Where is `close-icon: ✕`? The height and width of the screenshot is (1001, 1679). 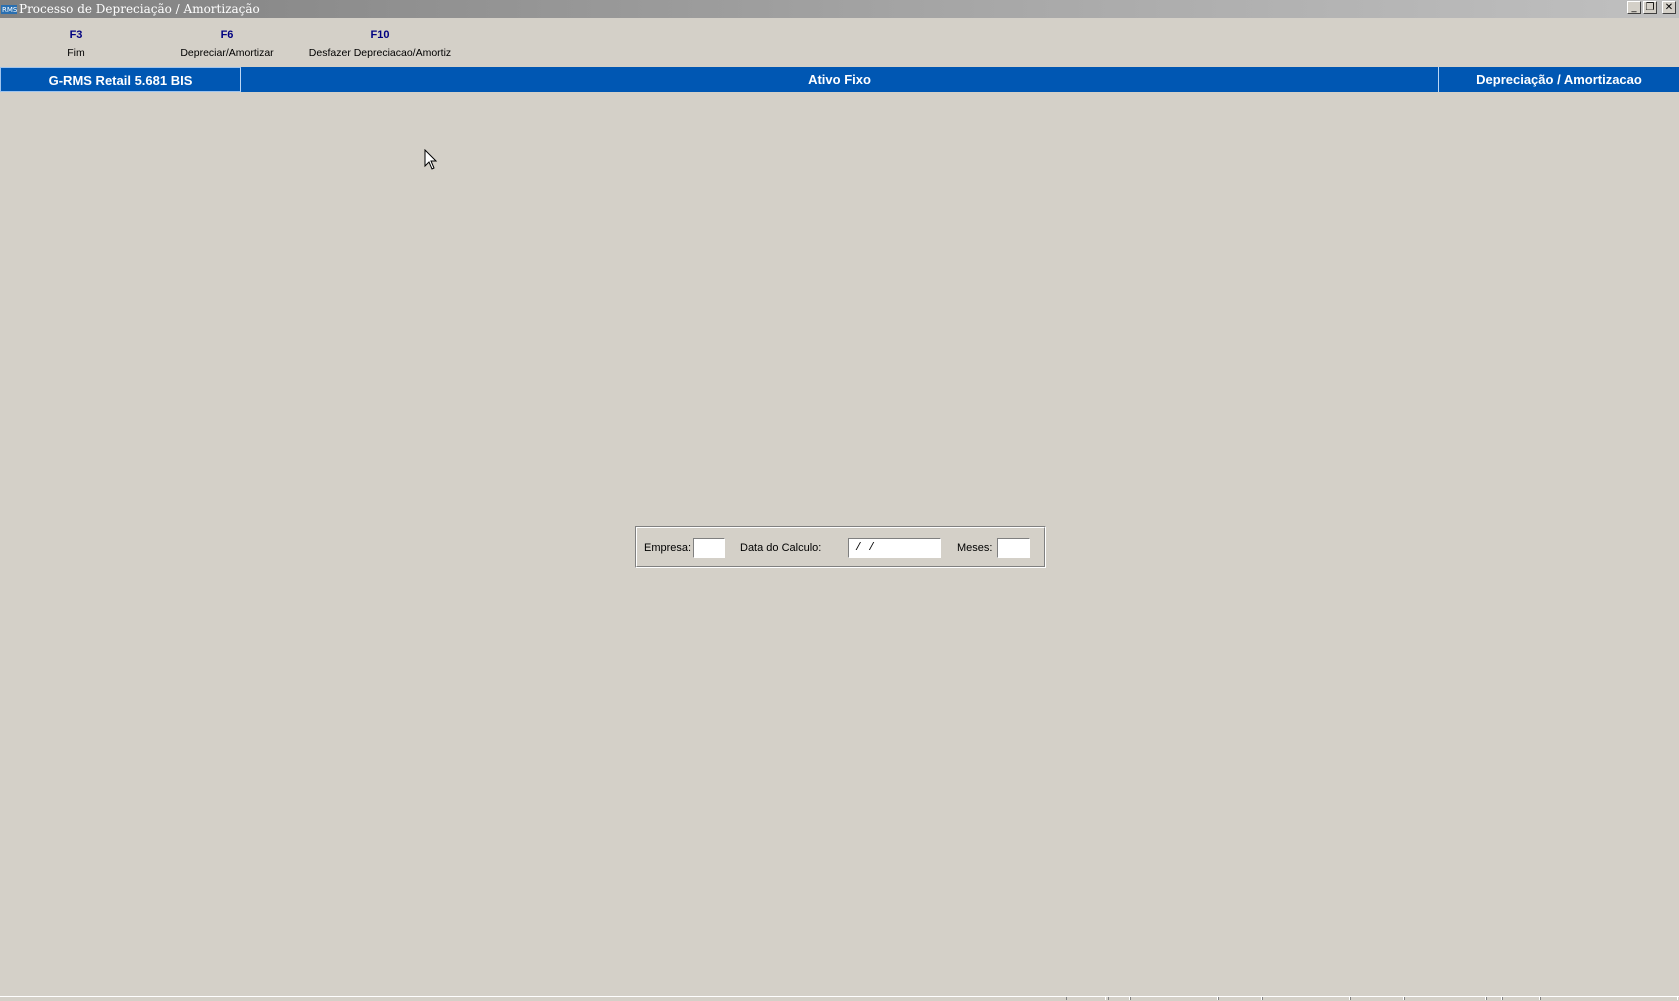
close-icon: ✕ is located at coordinates (1669, 7).